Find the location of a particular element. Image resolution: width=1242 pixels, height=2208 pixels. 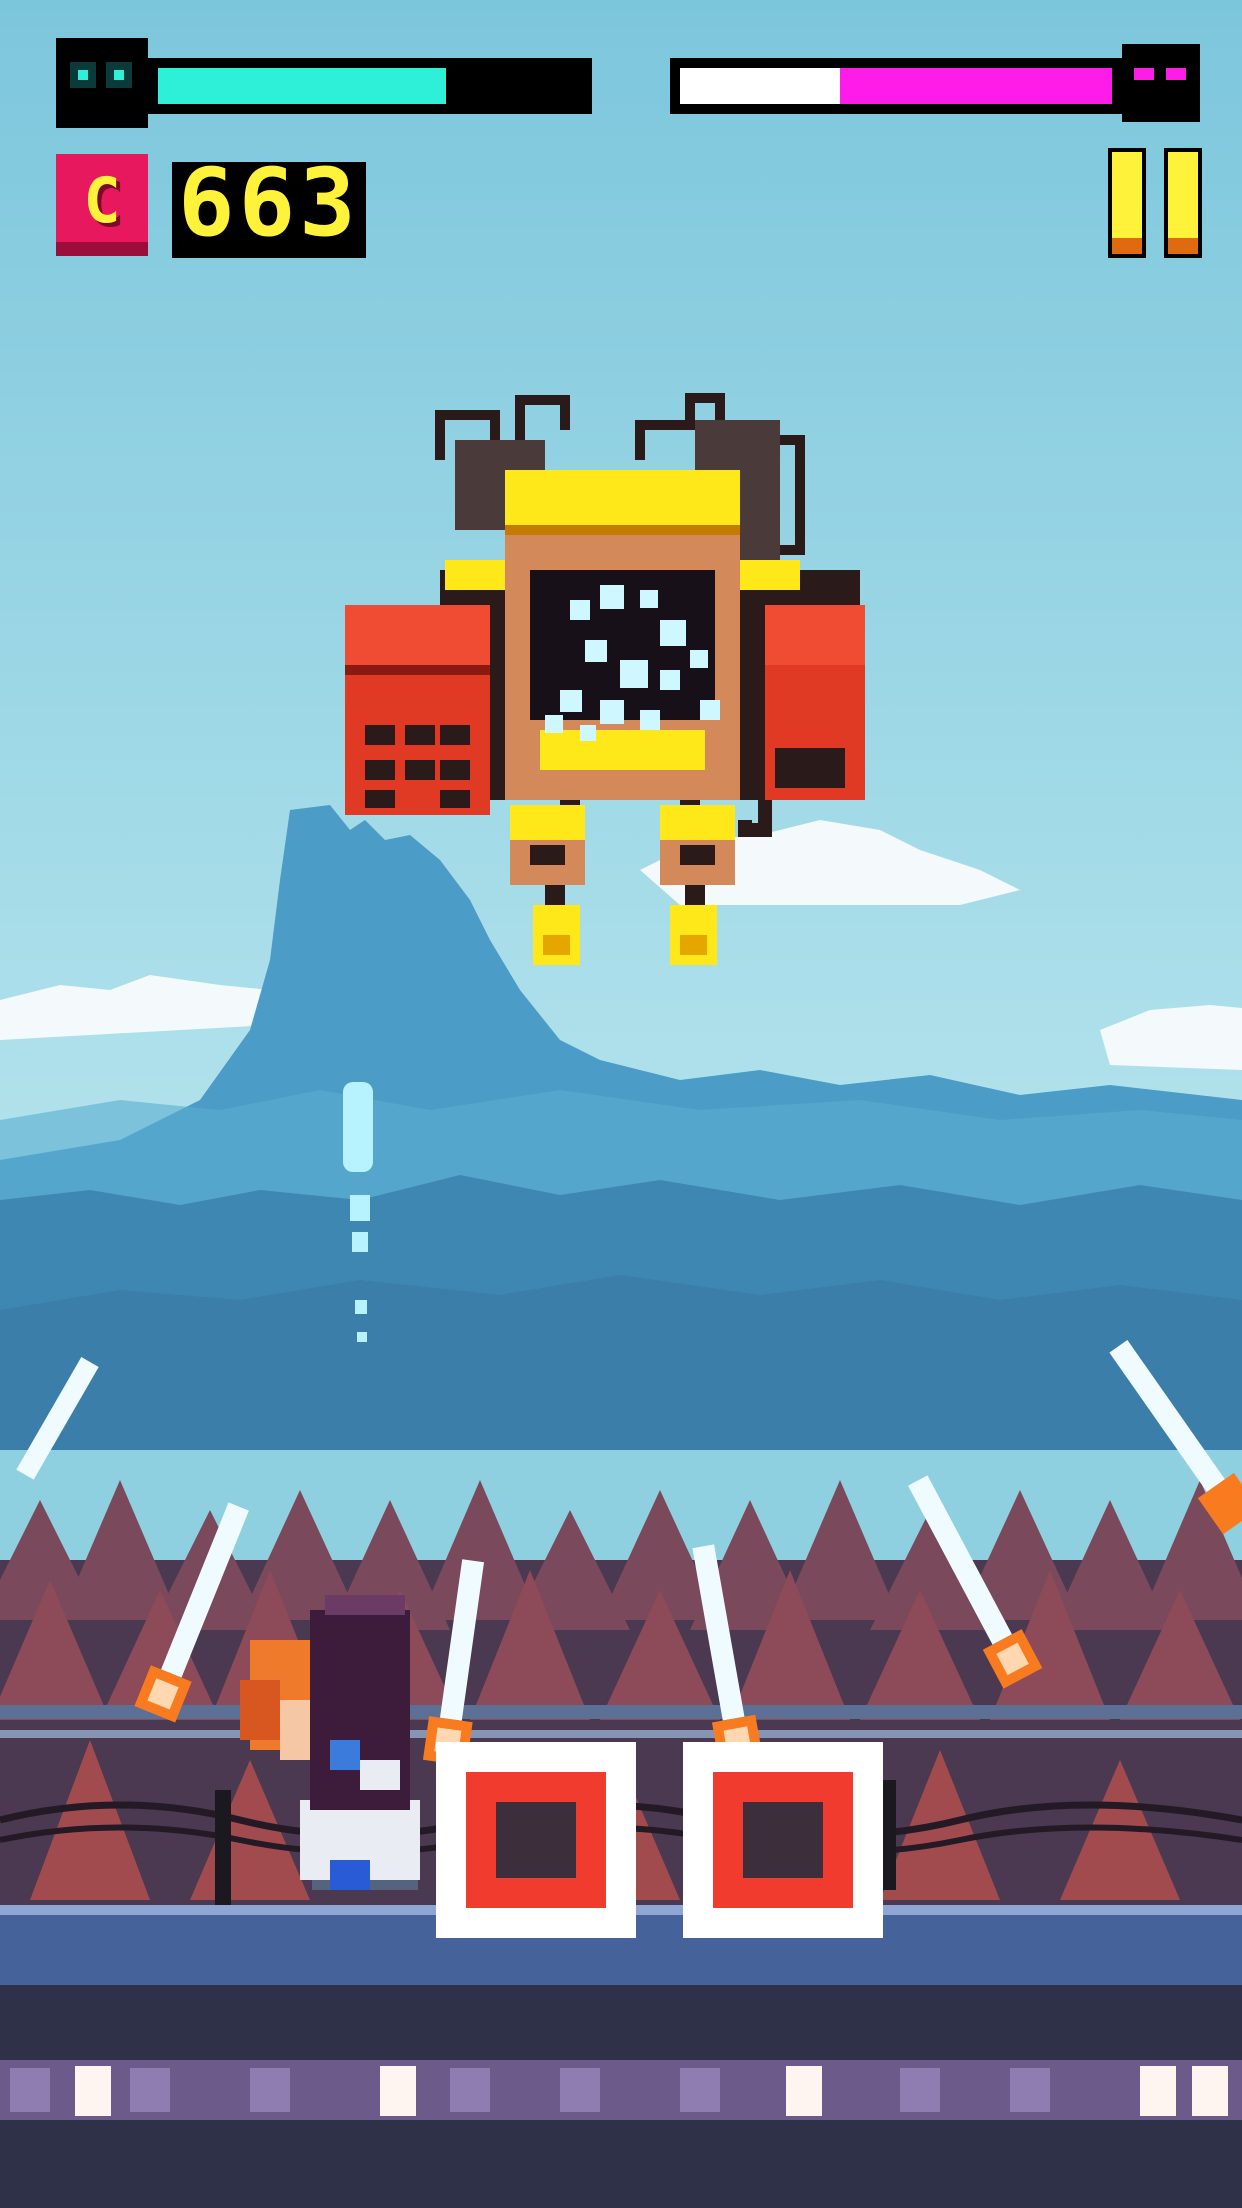

score-counter: 663 is located at coordinates (269, 207).